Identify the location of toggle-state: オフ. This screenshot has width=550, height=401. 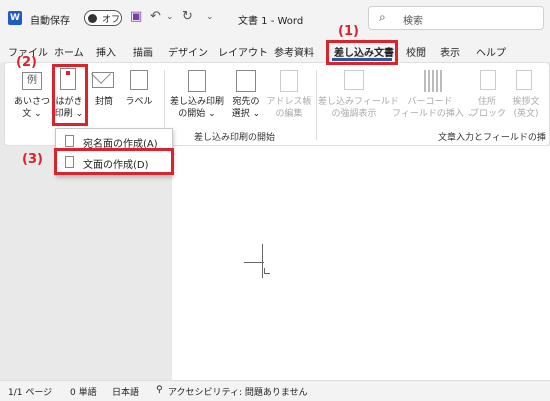
(111, 20).